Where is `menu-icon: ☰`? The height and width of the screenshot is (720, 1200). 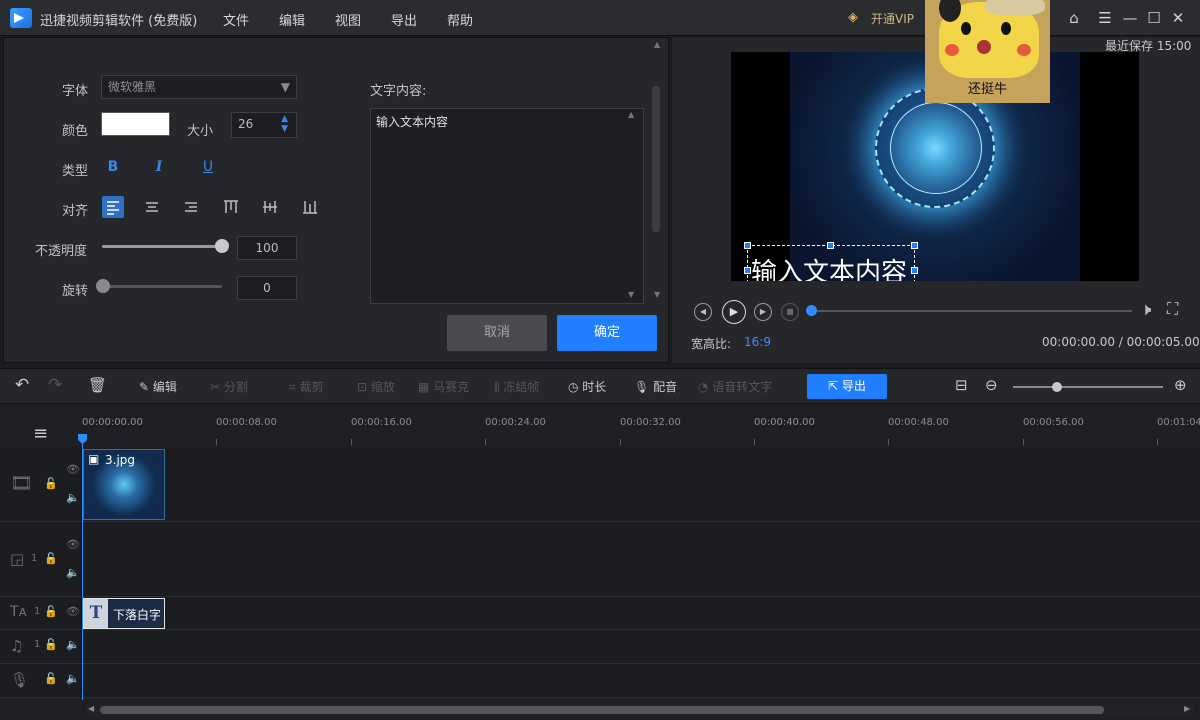 menu-icon: ☰ is located at coordinates (1105, 18).